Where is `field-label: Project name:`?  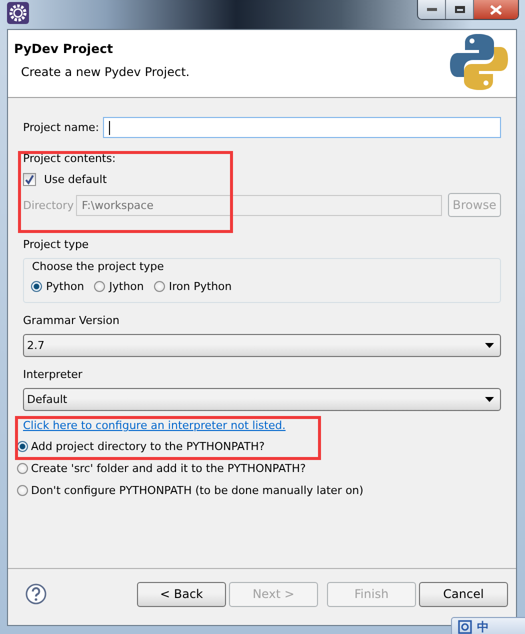
field-label: Project name: is located at coordinates (61, 127).